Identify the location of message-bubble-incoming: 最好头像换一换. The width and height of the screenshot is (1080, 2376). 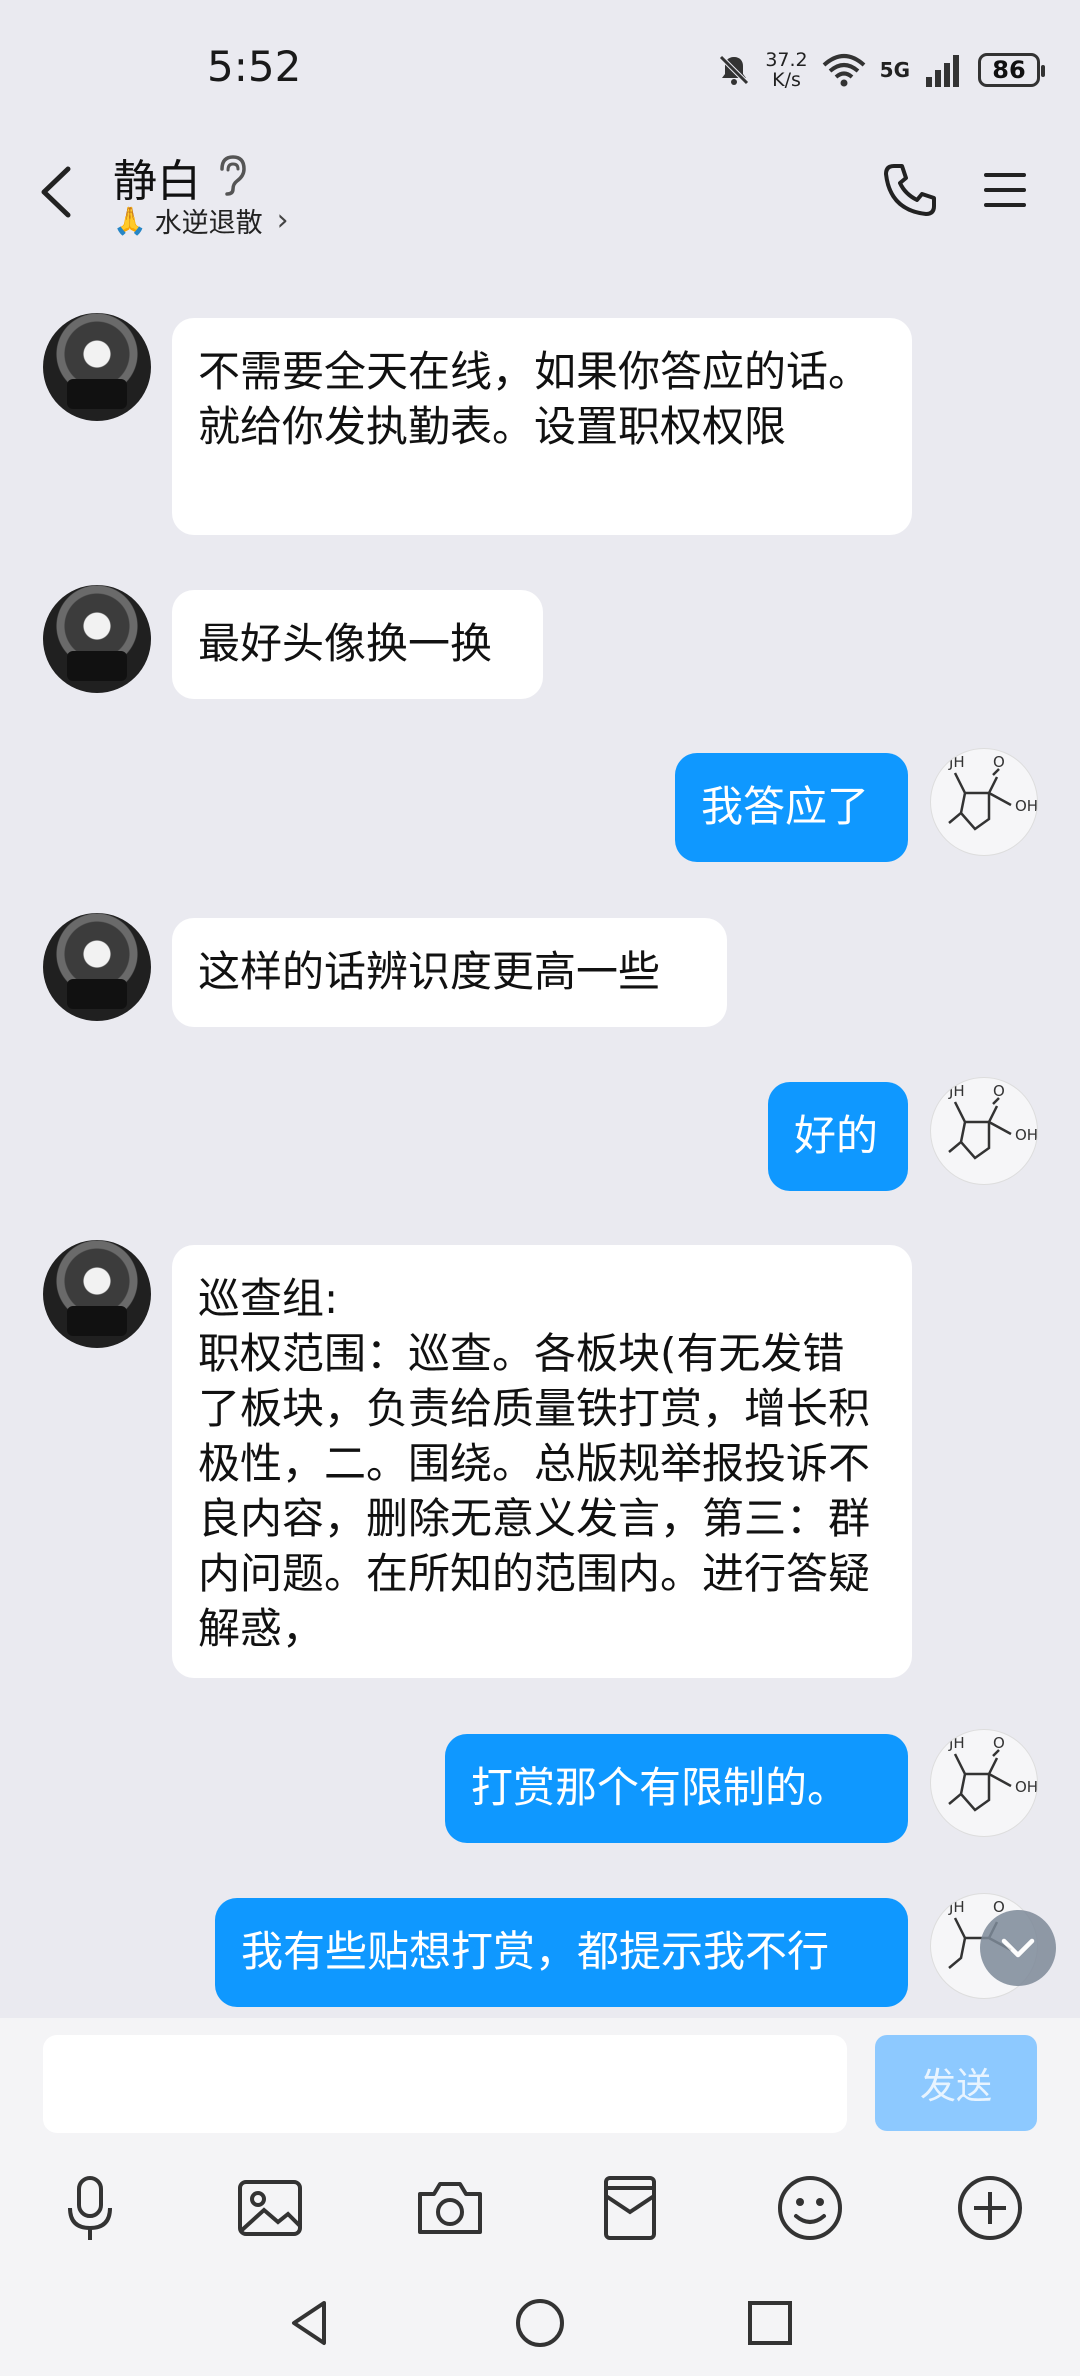
(357, 644).